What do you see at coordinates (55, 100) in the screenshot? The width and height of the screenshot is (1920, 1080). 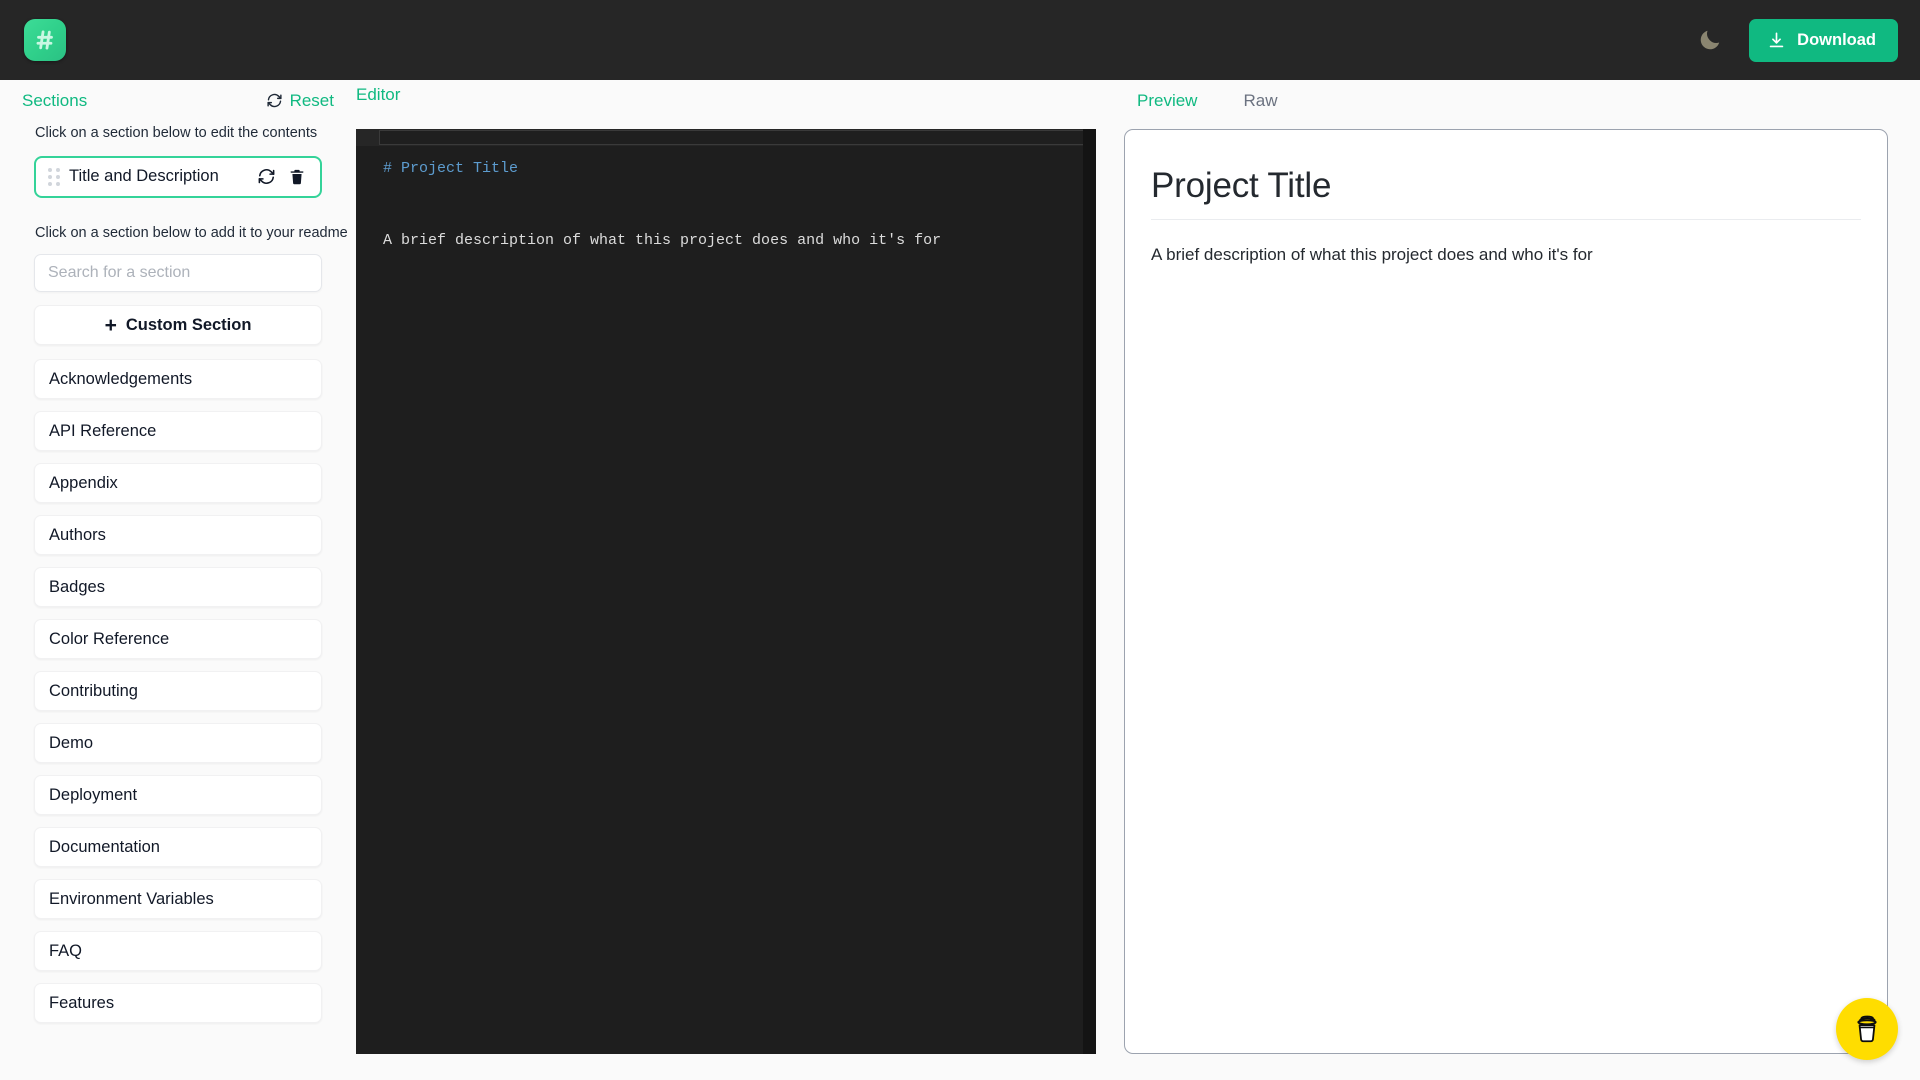 I see `sections-title: Sections` at bounding box center [55, 100].